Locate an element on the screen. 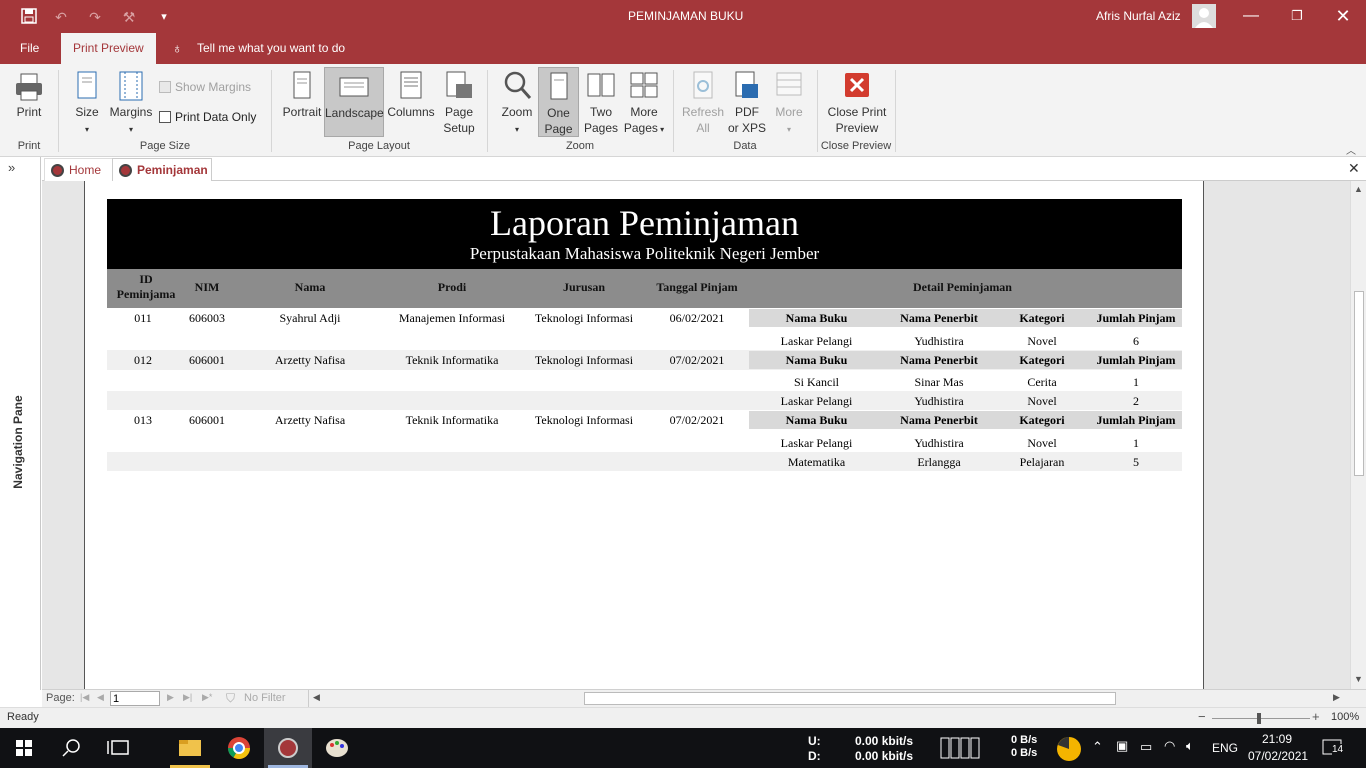  filter-icon: ⛉ is located at coordinates (231, 698).